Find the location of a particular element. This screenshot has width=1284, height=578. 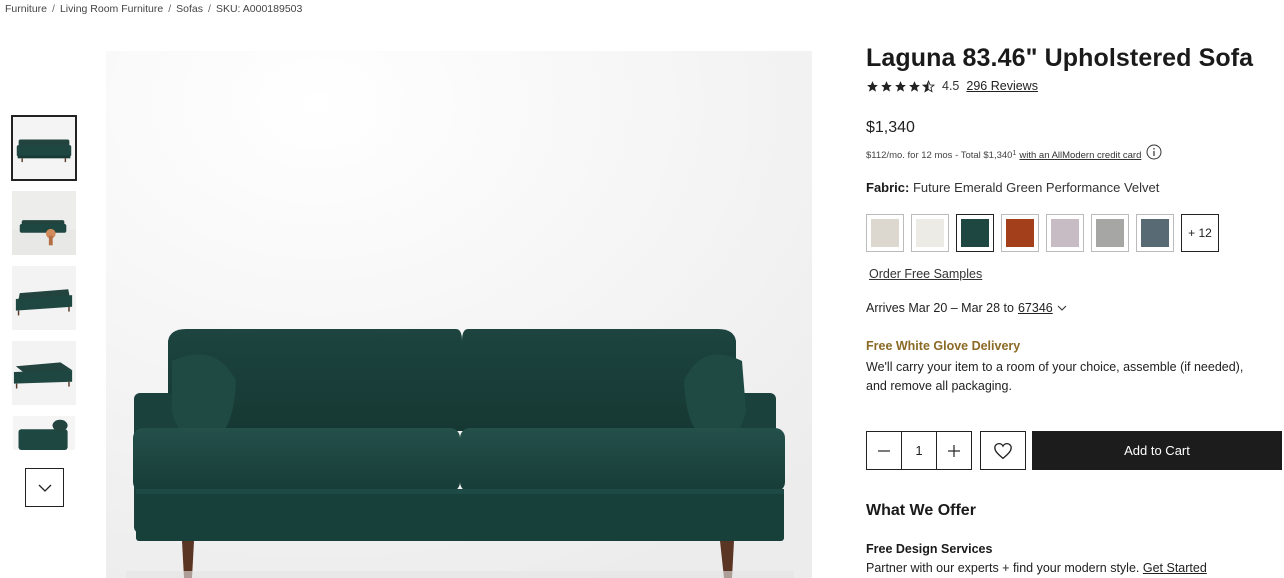

add-to-favorites-button is located at coordinates (1003, 450).